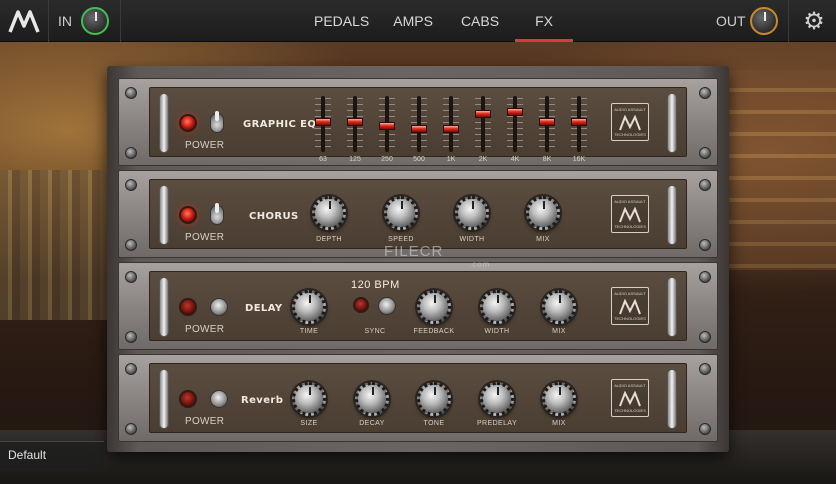 Image resolution: width=836 pixels, height=484 pixels. Describe the element at coordinates (434, 307) in the screenshot. I see `delay-feedback-knob` at that location.